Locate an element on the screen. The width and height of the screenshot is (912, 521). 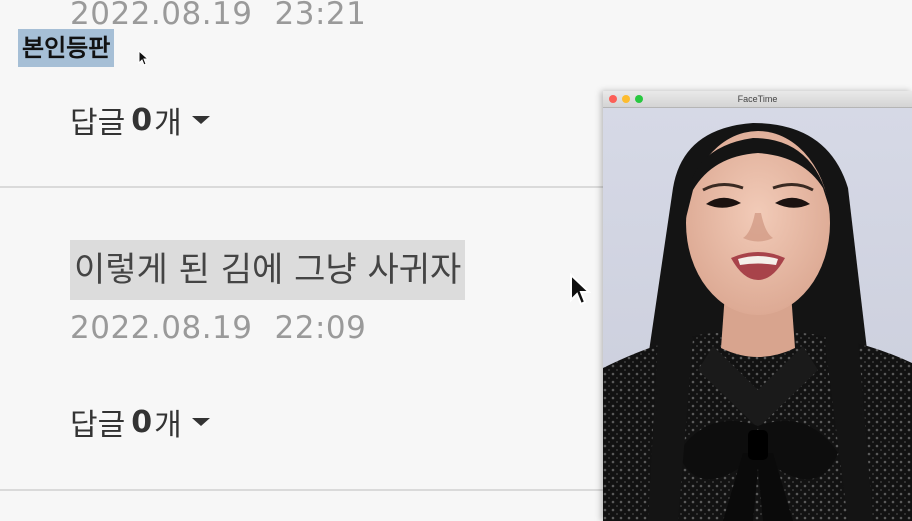
comment-timestamp: 2022.08.19 22:09 is located at coordinates (218, 328).